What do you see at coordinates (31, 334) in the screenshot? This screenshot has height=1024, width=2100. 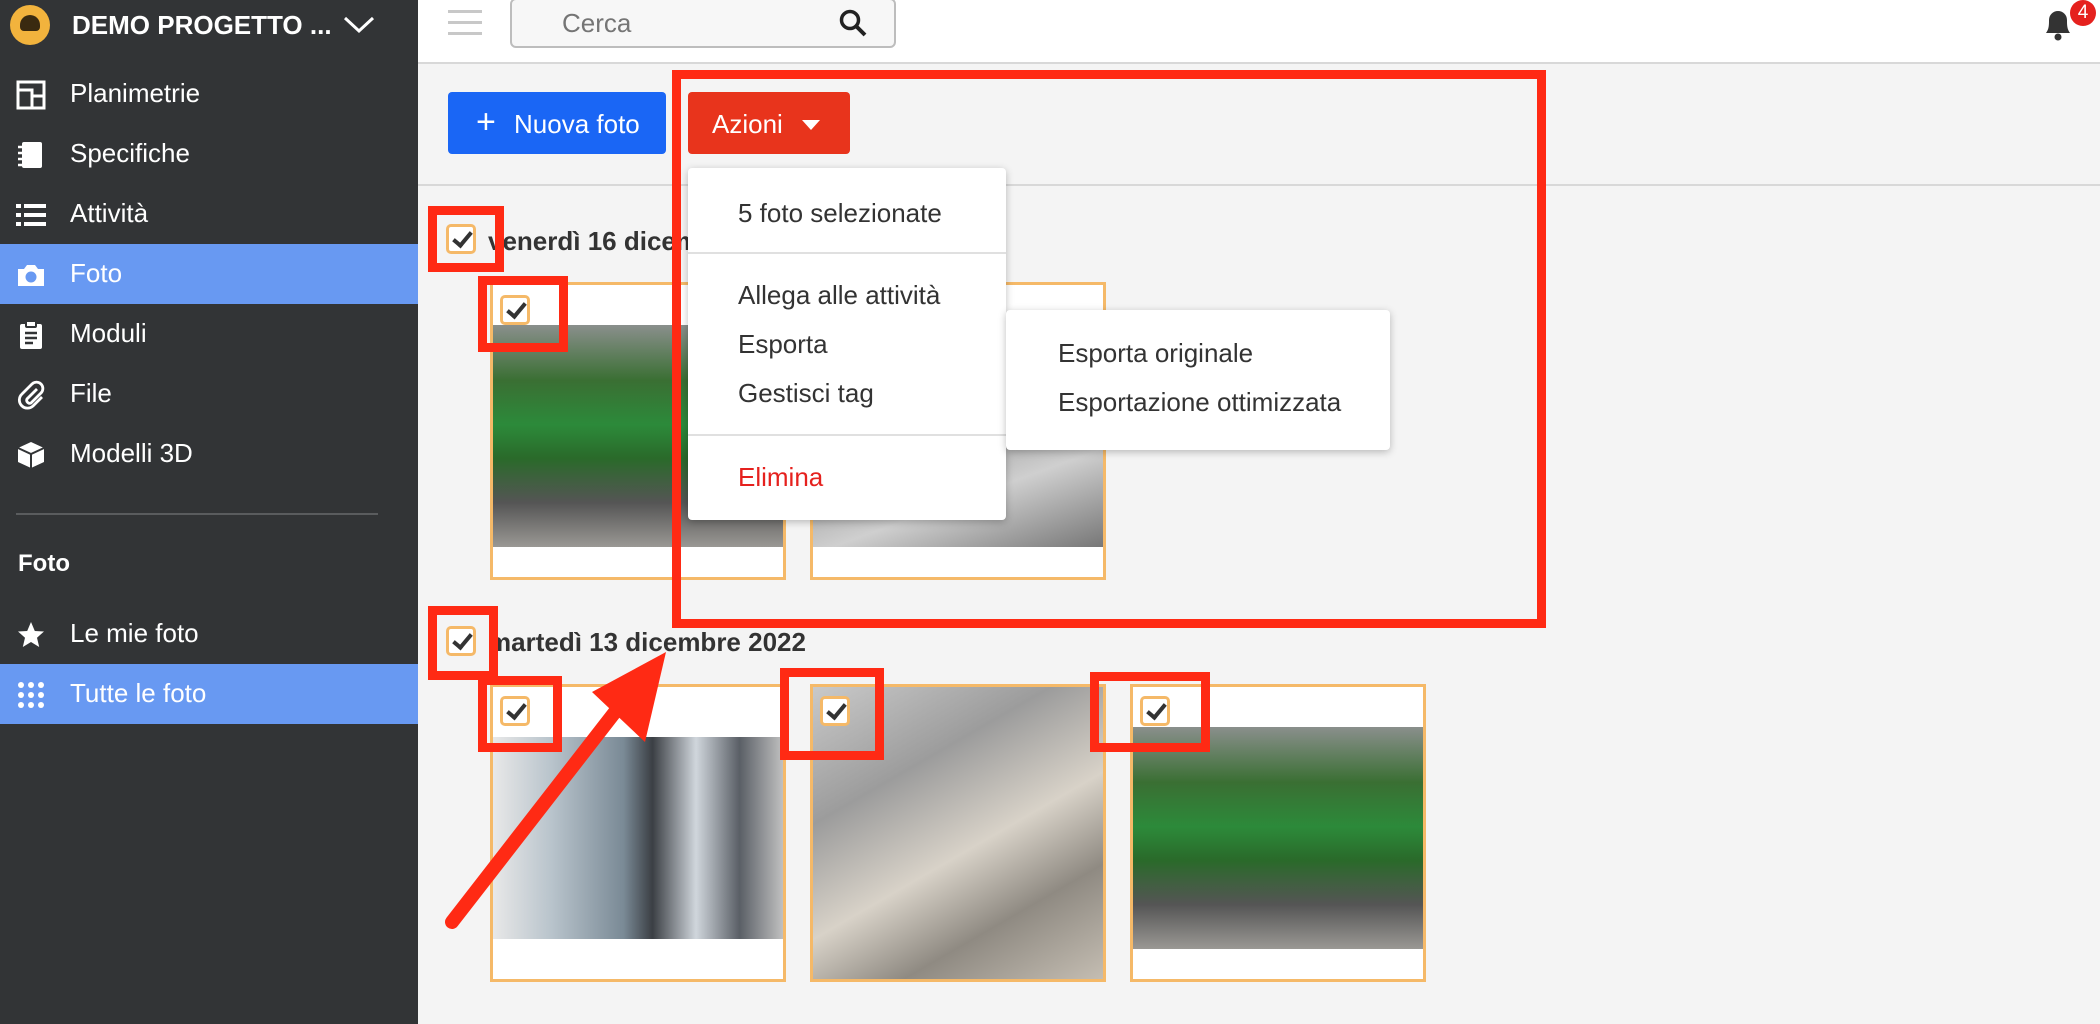 I see `clipboard-icon` at bounding box center [31, 334].